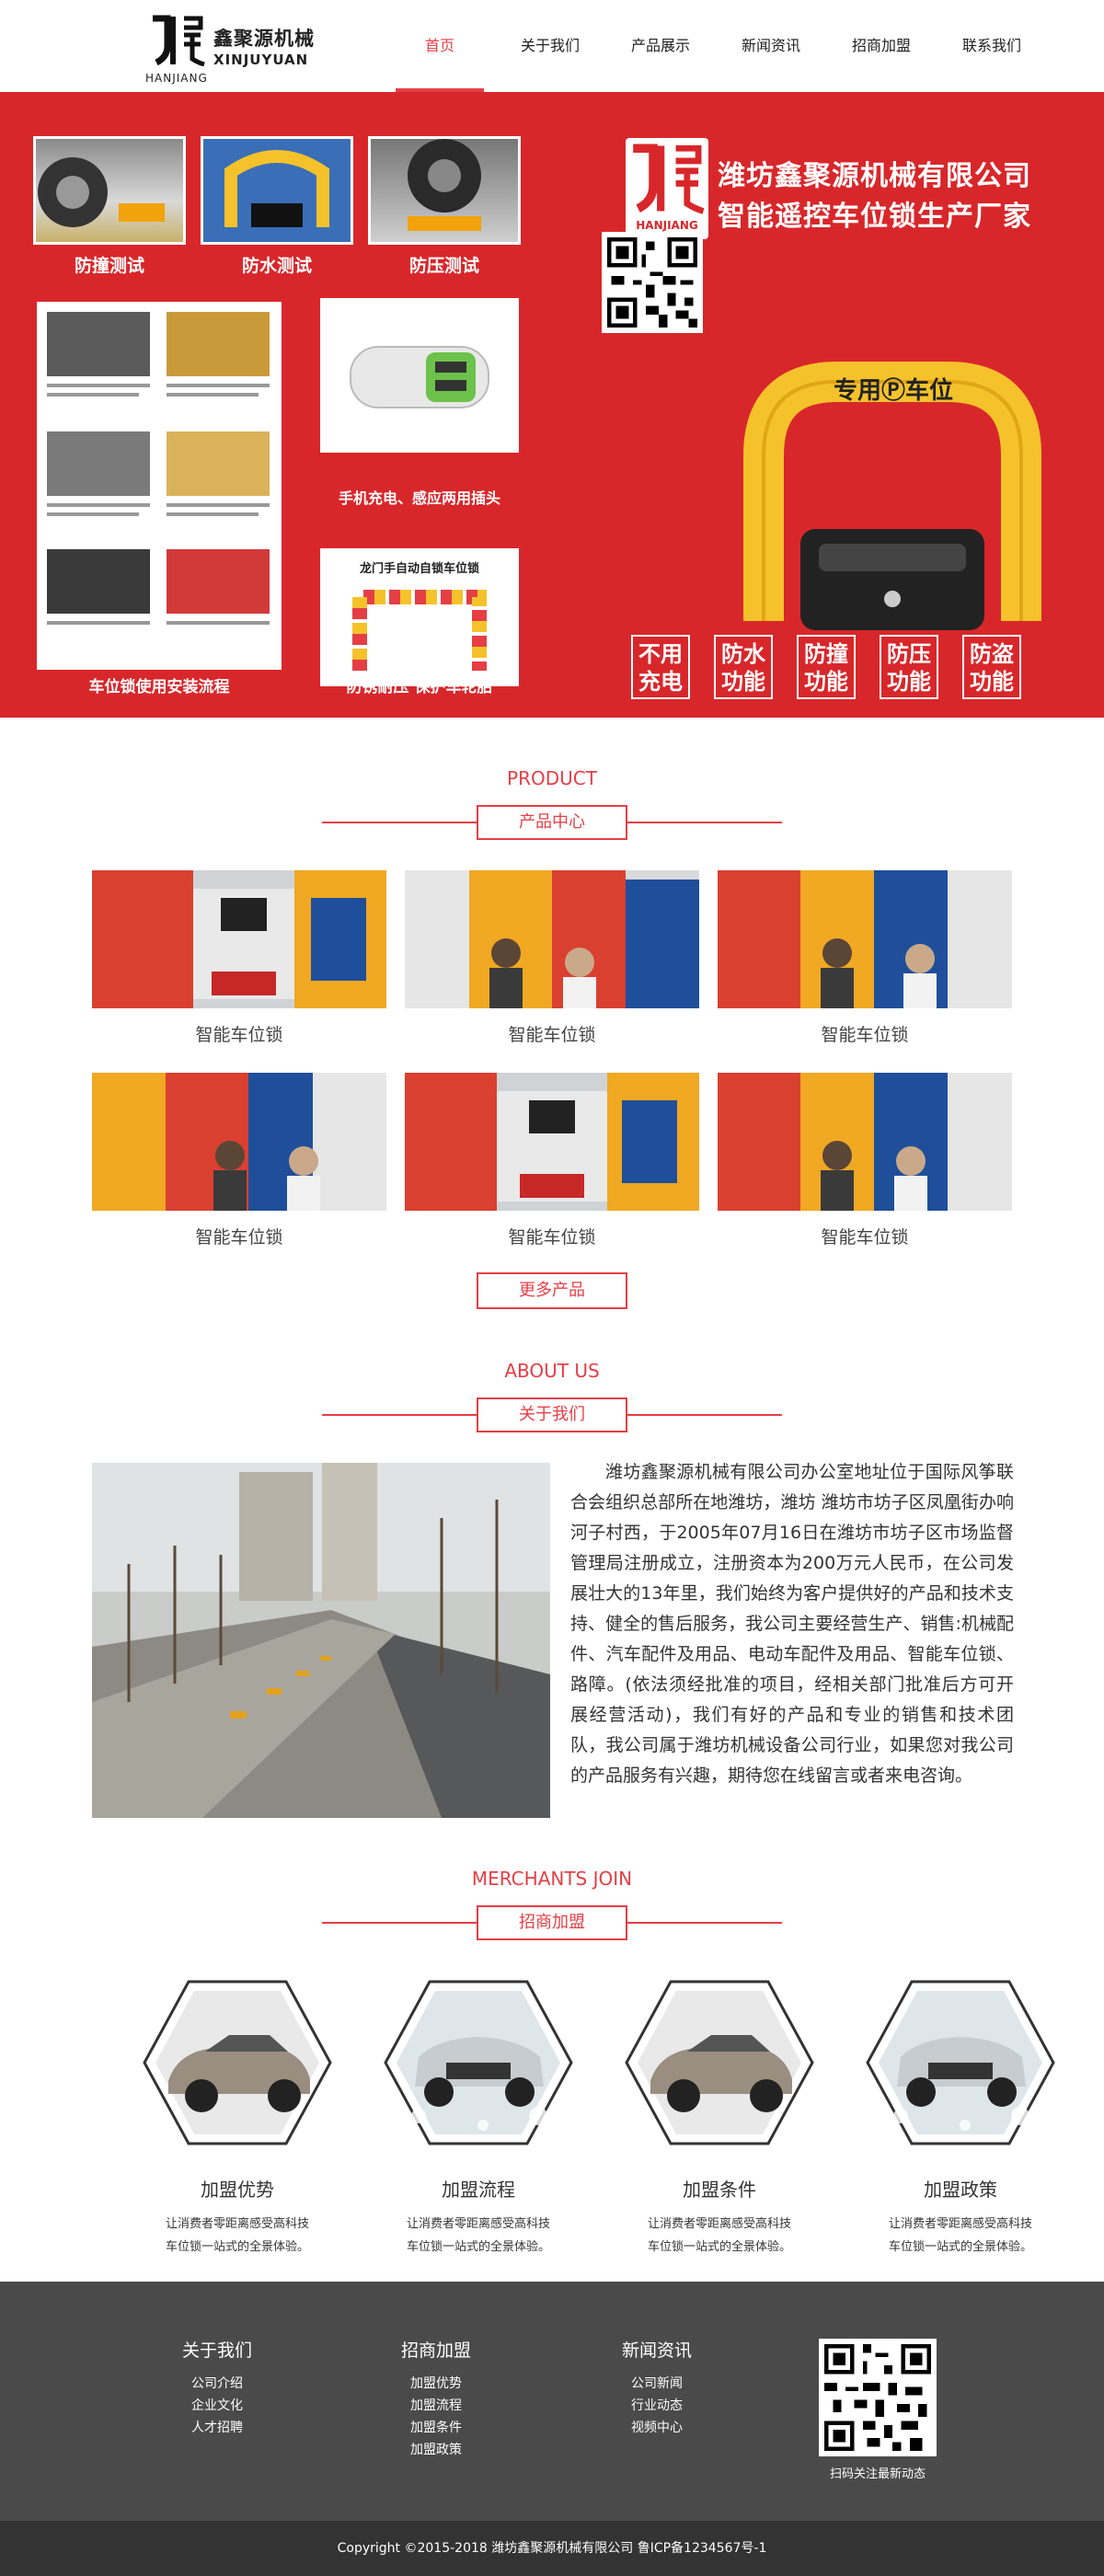 The height and width of the screenshot is (2576, 1104). What do you see at coordinates (992, 654) in the screenshot?
I see `feature-label-line1: 防盗` at bounding box center [992, 654].